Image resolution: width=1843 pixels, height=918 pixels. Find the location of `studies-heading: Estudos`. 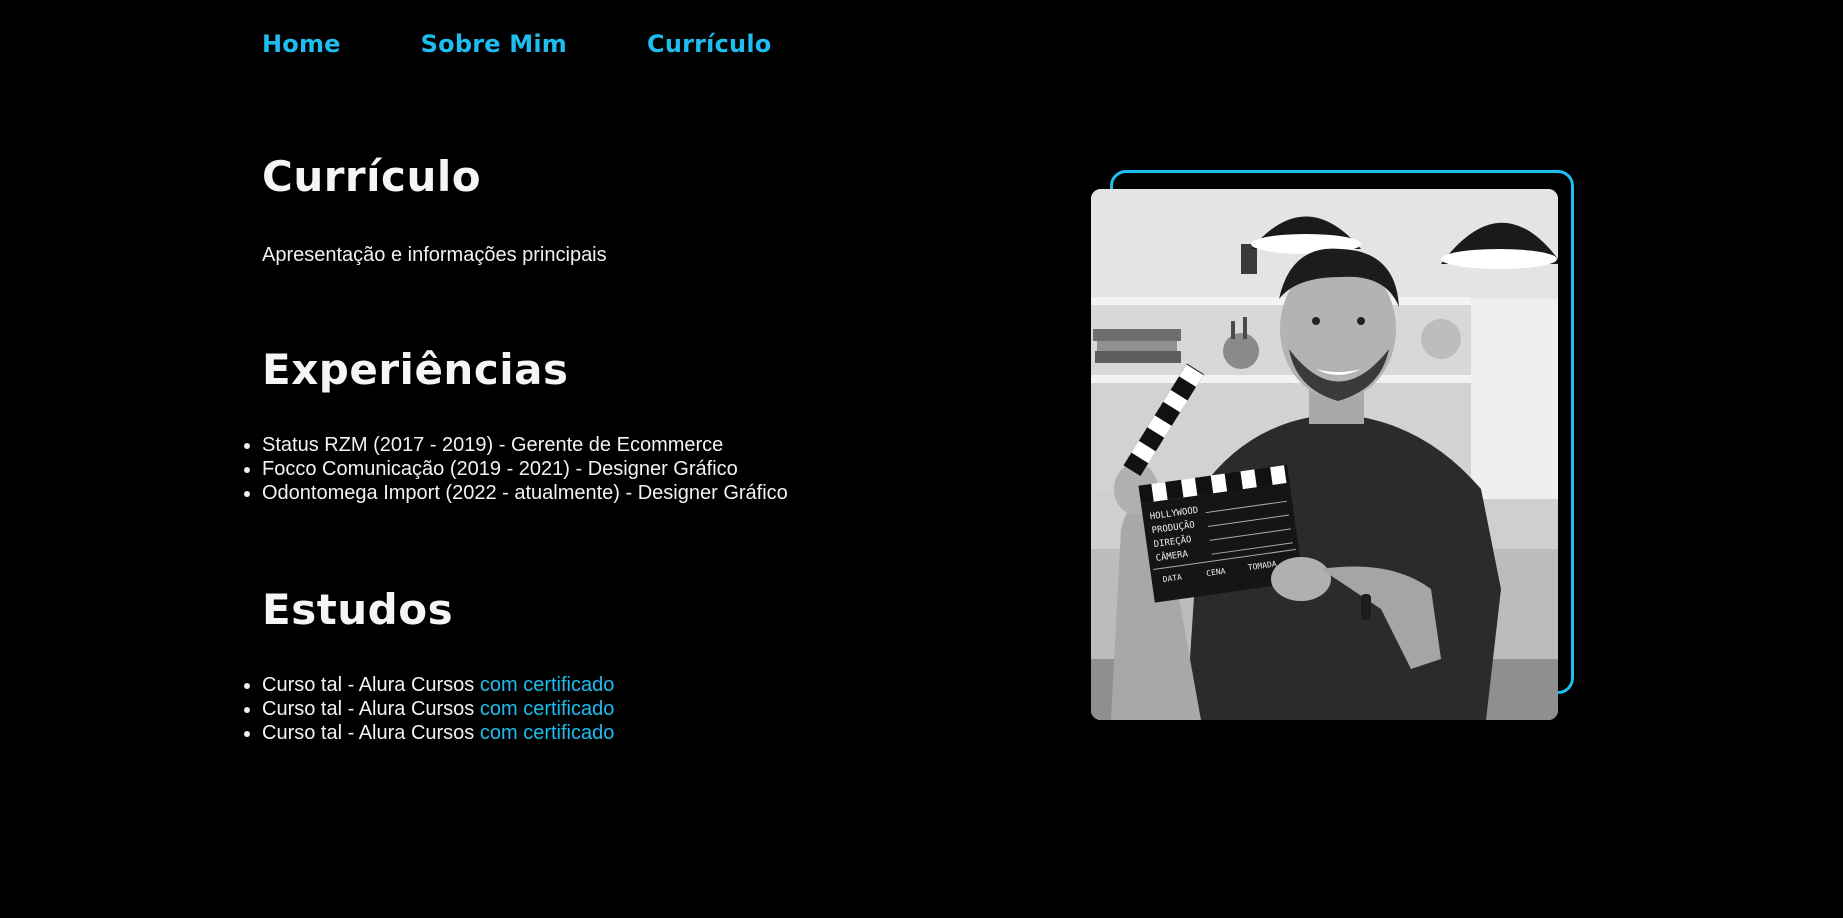

studies-heading: Estudos is located at coordinates (358, 609).